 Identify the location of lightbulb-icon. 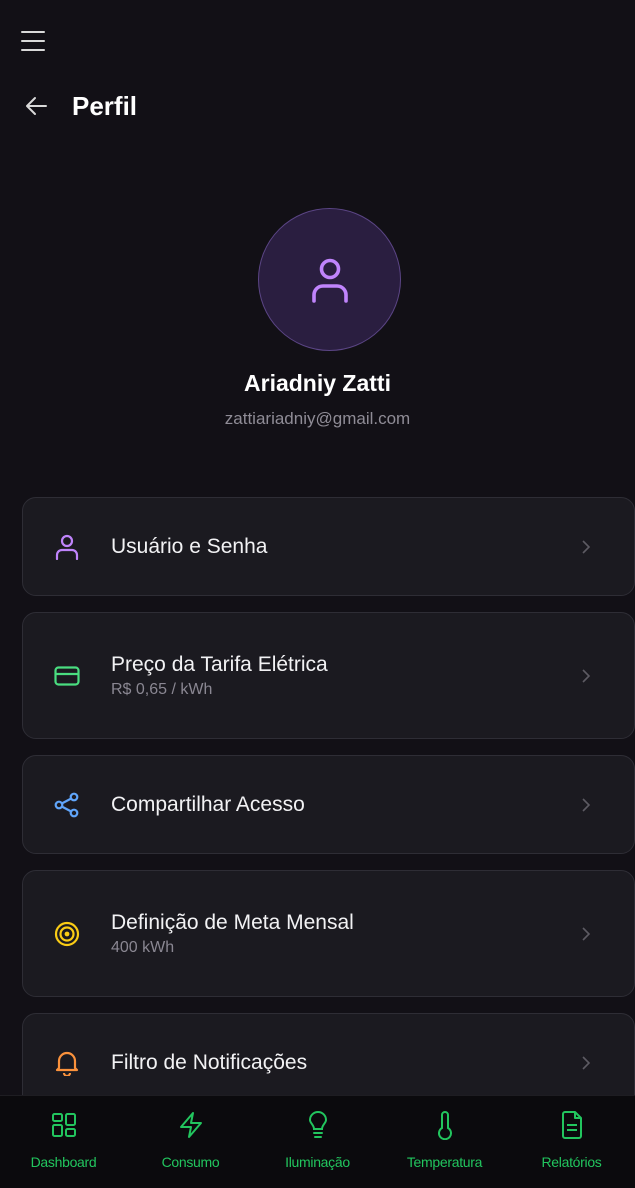
(318, 1125).